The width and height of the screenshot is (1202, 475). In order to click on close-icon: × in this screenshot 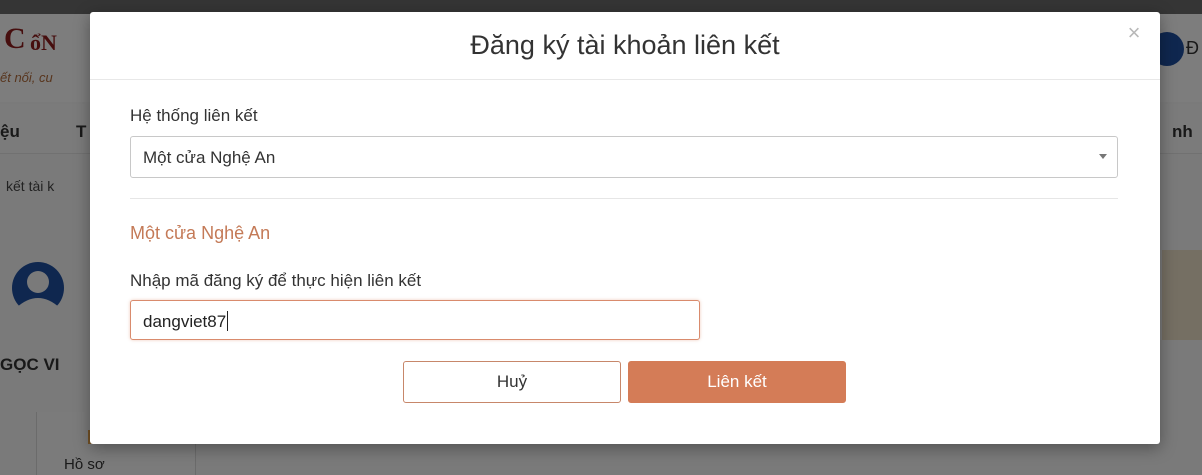, I will do `click(1134, 34)`.